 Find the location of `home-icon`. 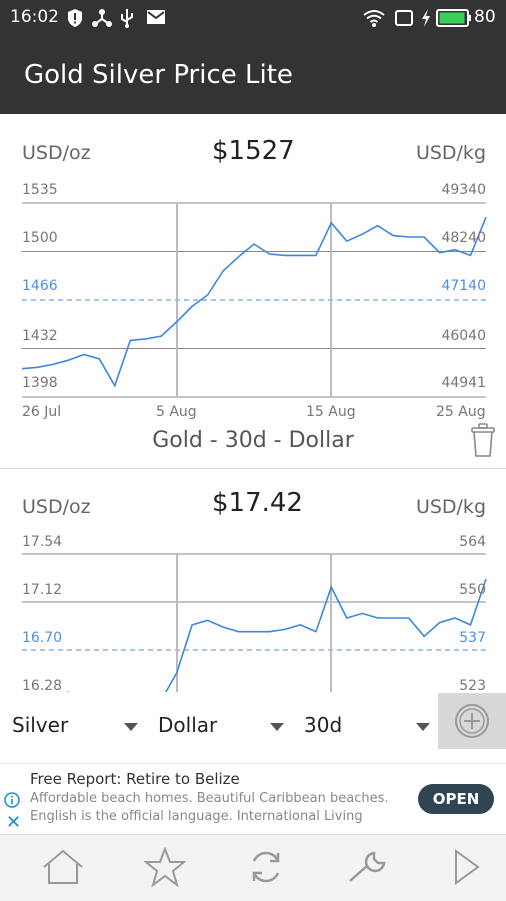

home-icon is located at coordinates (63, 867).